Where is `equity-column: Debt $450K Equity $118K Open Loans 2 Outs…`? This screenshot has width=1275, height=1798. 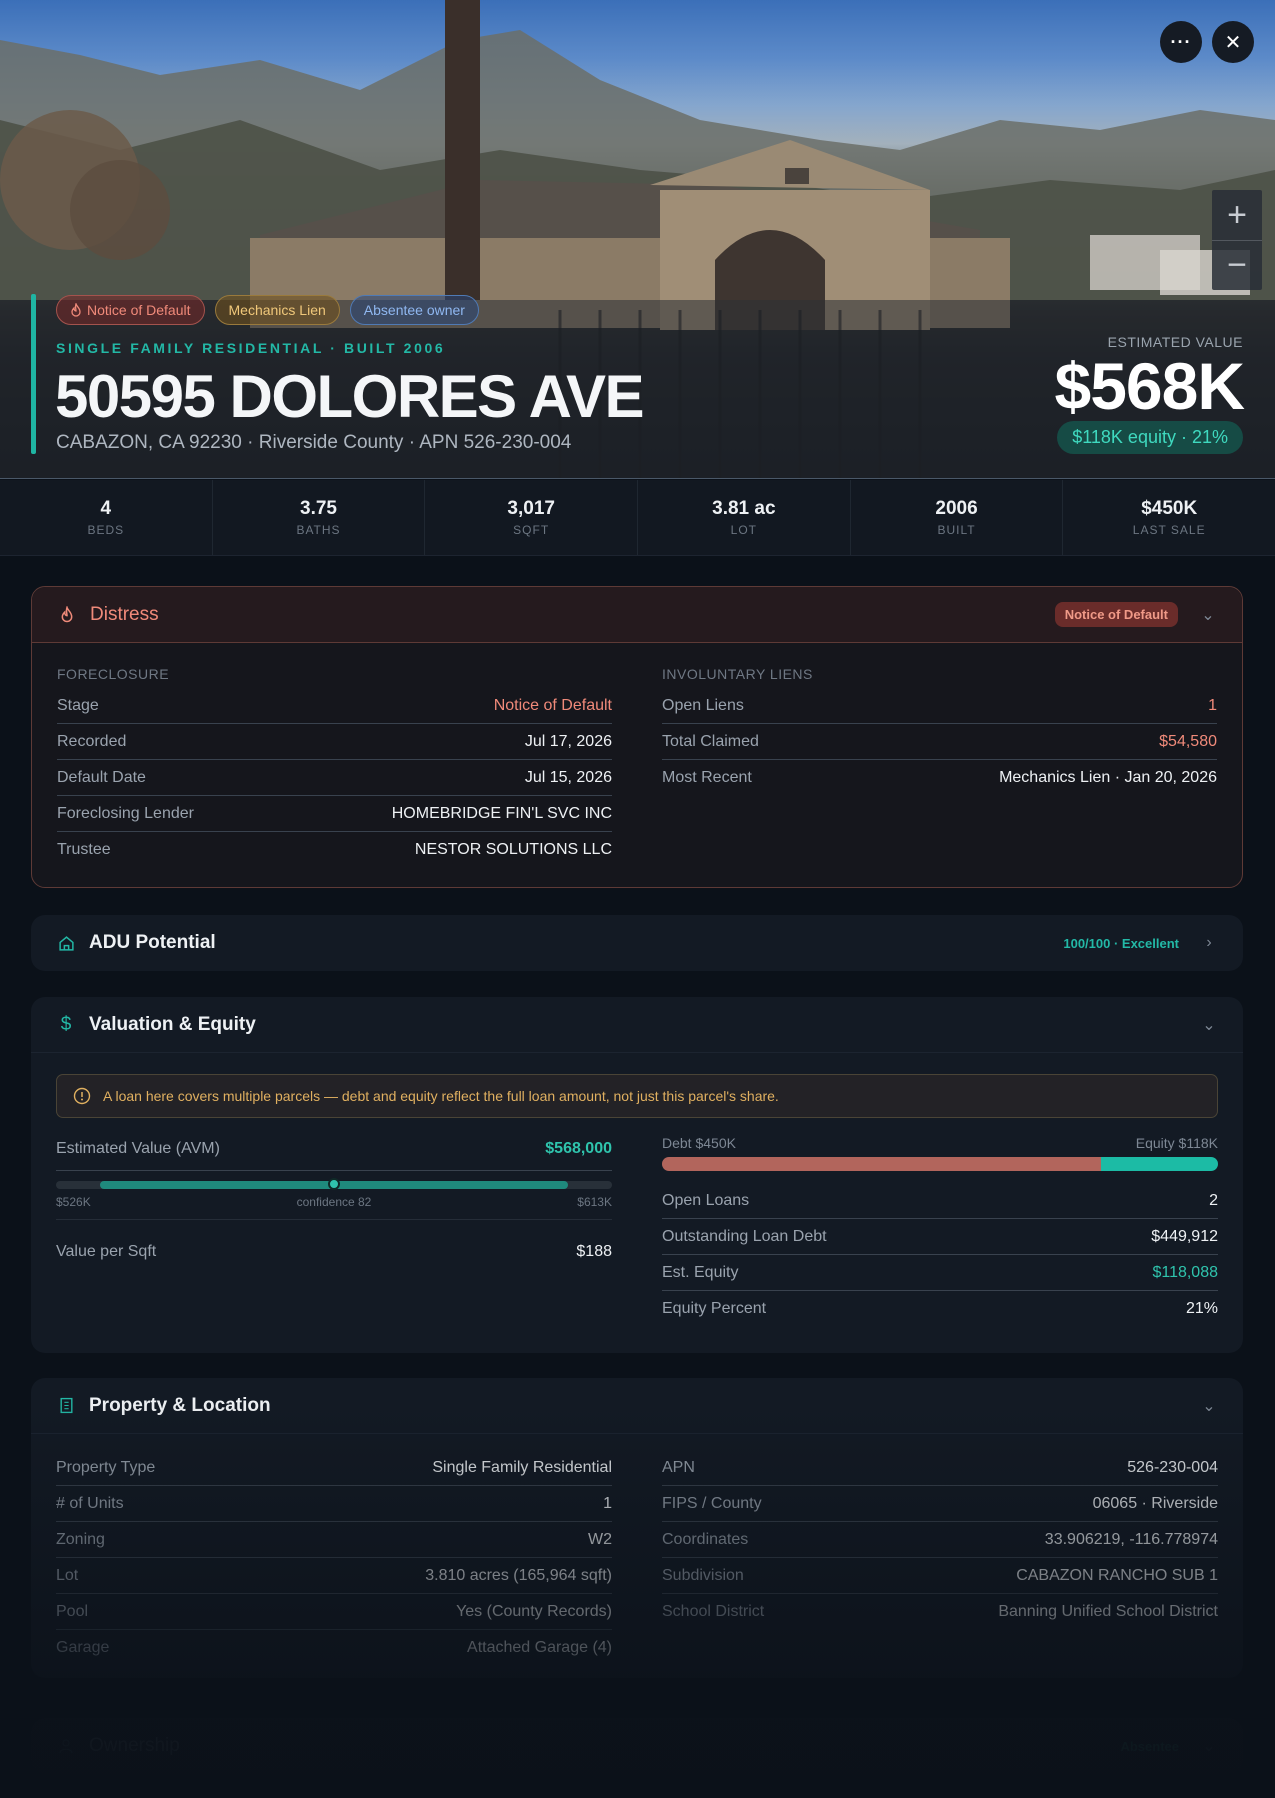
equity-column: Debt $450K Equity $118K Open Loans 2 Outs… is located at coordinates (940, 1222).